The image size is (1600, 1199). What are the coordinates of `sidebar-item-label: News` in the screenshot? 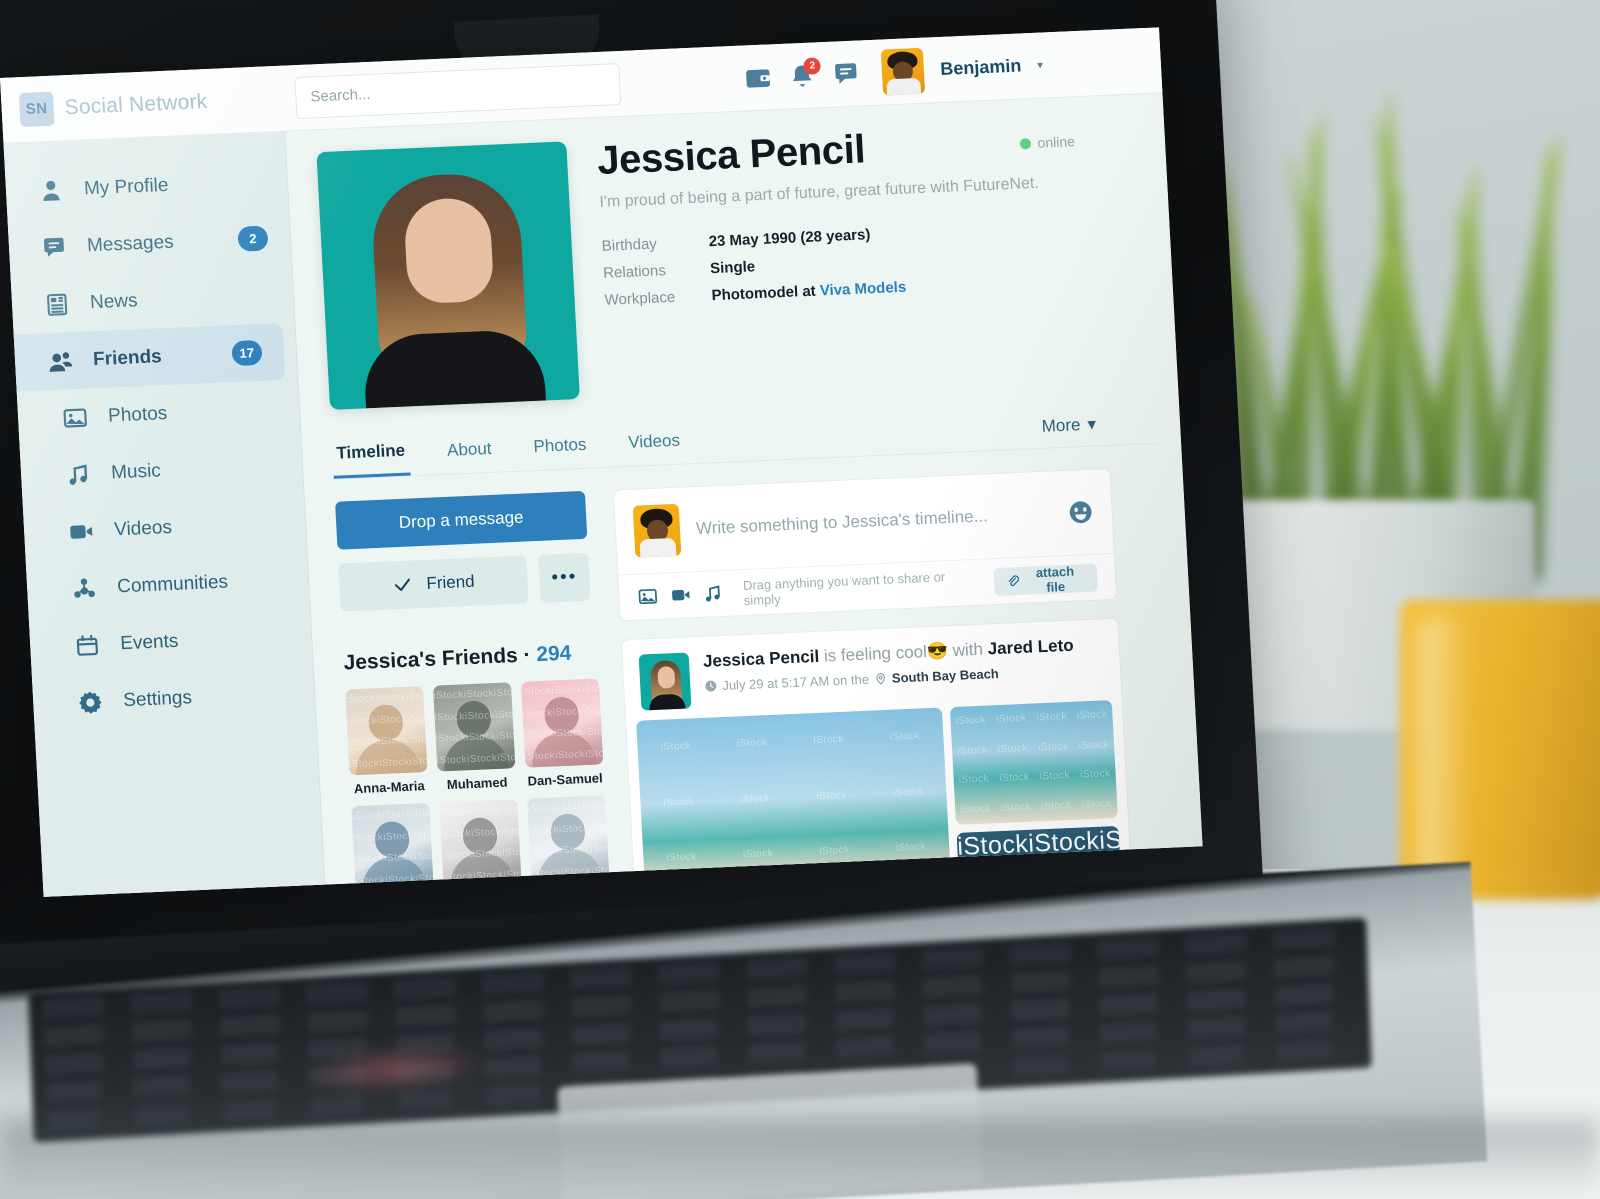 It's located at (114, 301).